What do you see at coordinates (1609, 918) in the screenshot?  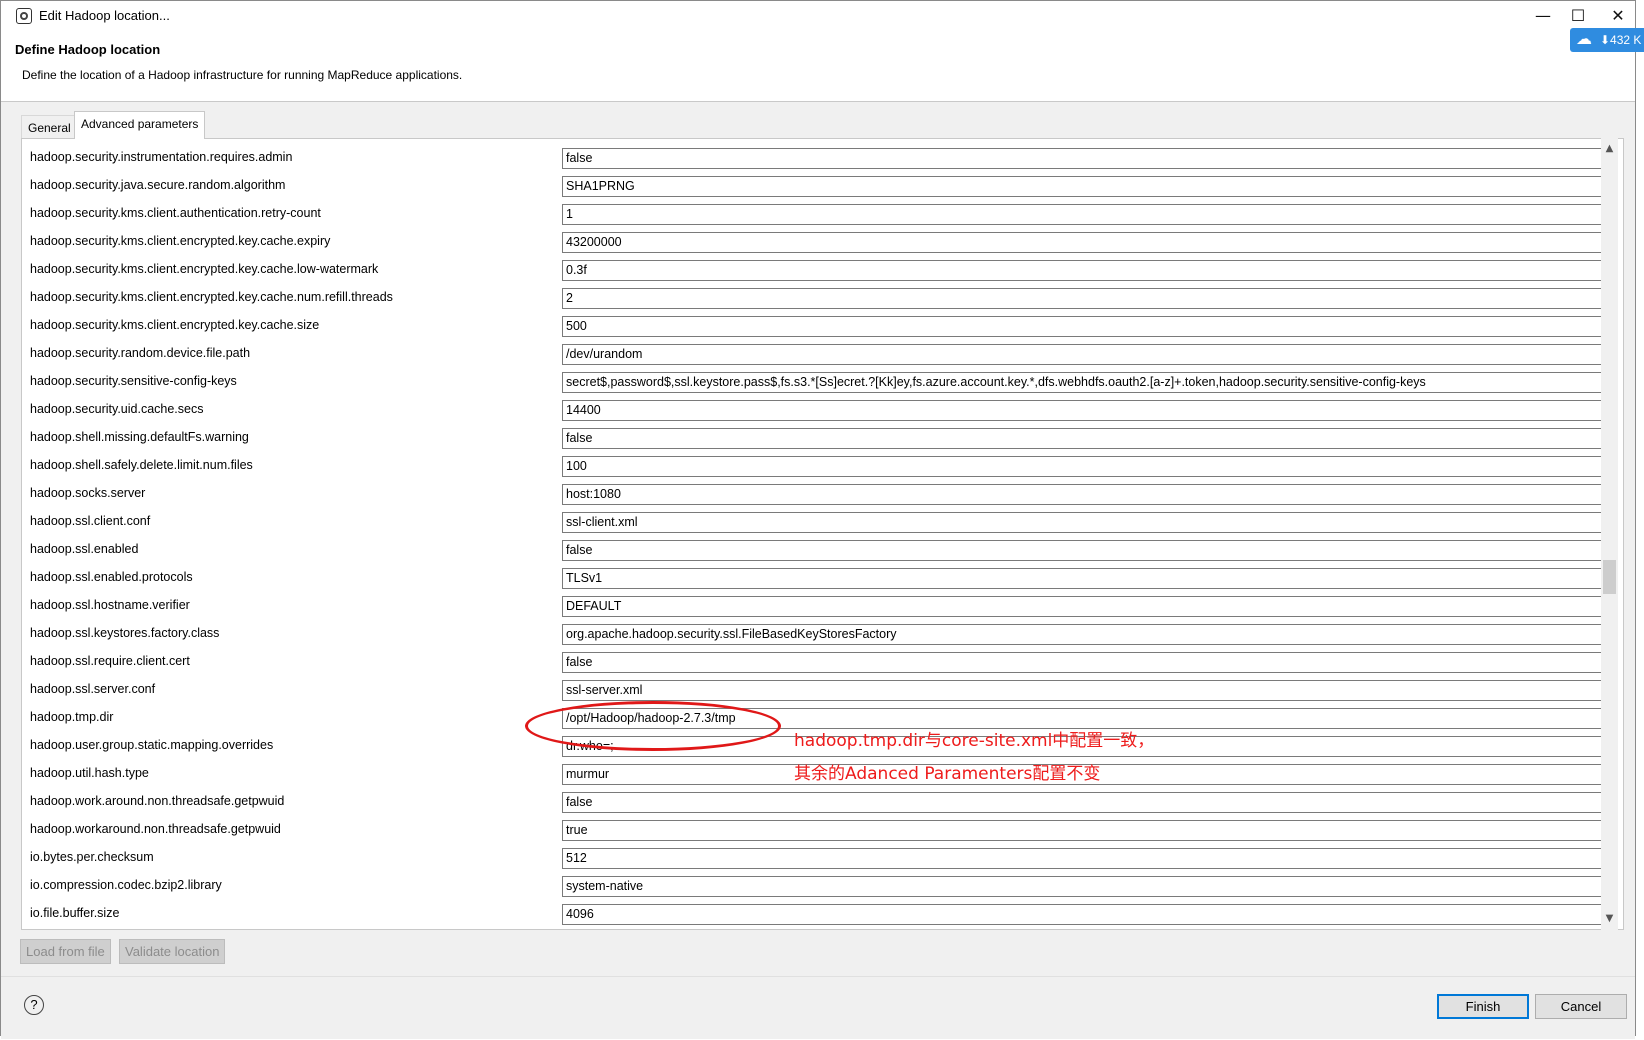 I see `scroll-down-icon: ▼` at bounding box center [1609, 918].